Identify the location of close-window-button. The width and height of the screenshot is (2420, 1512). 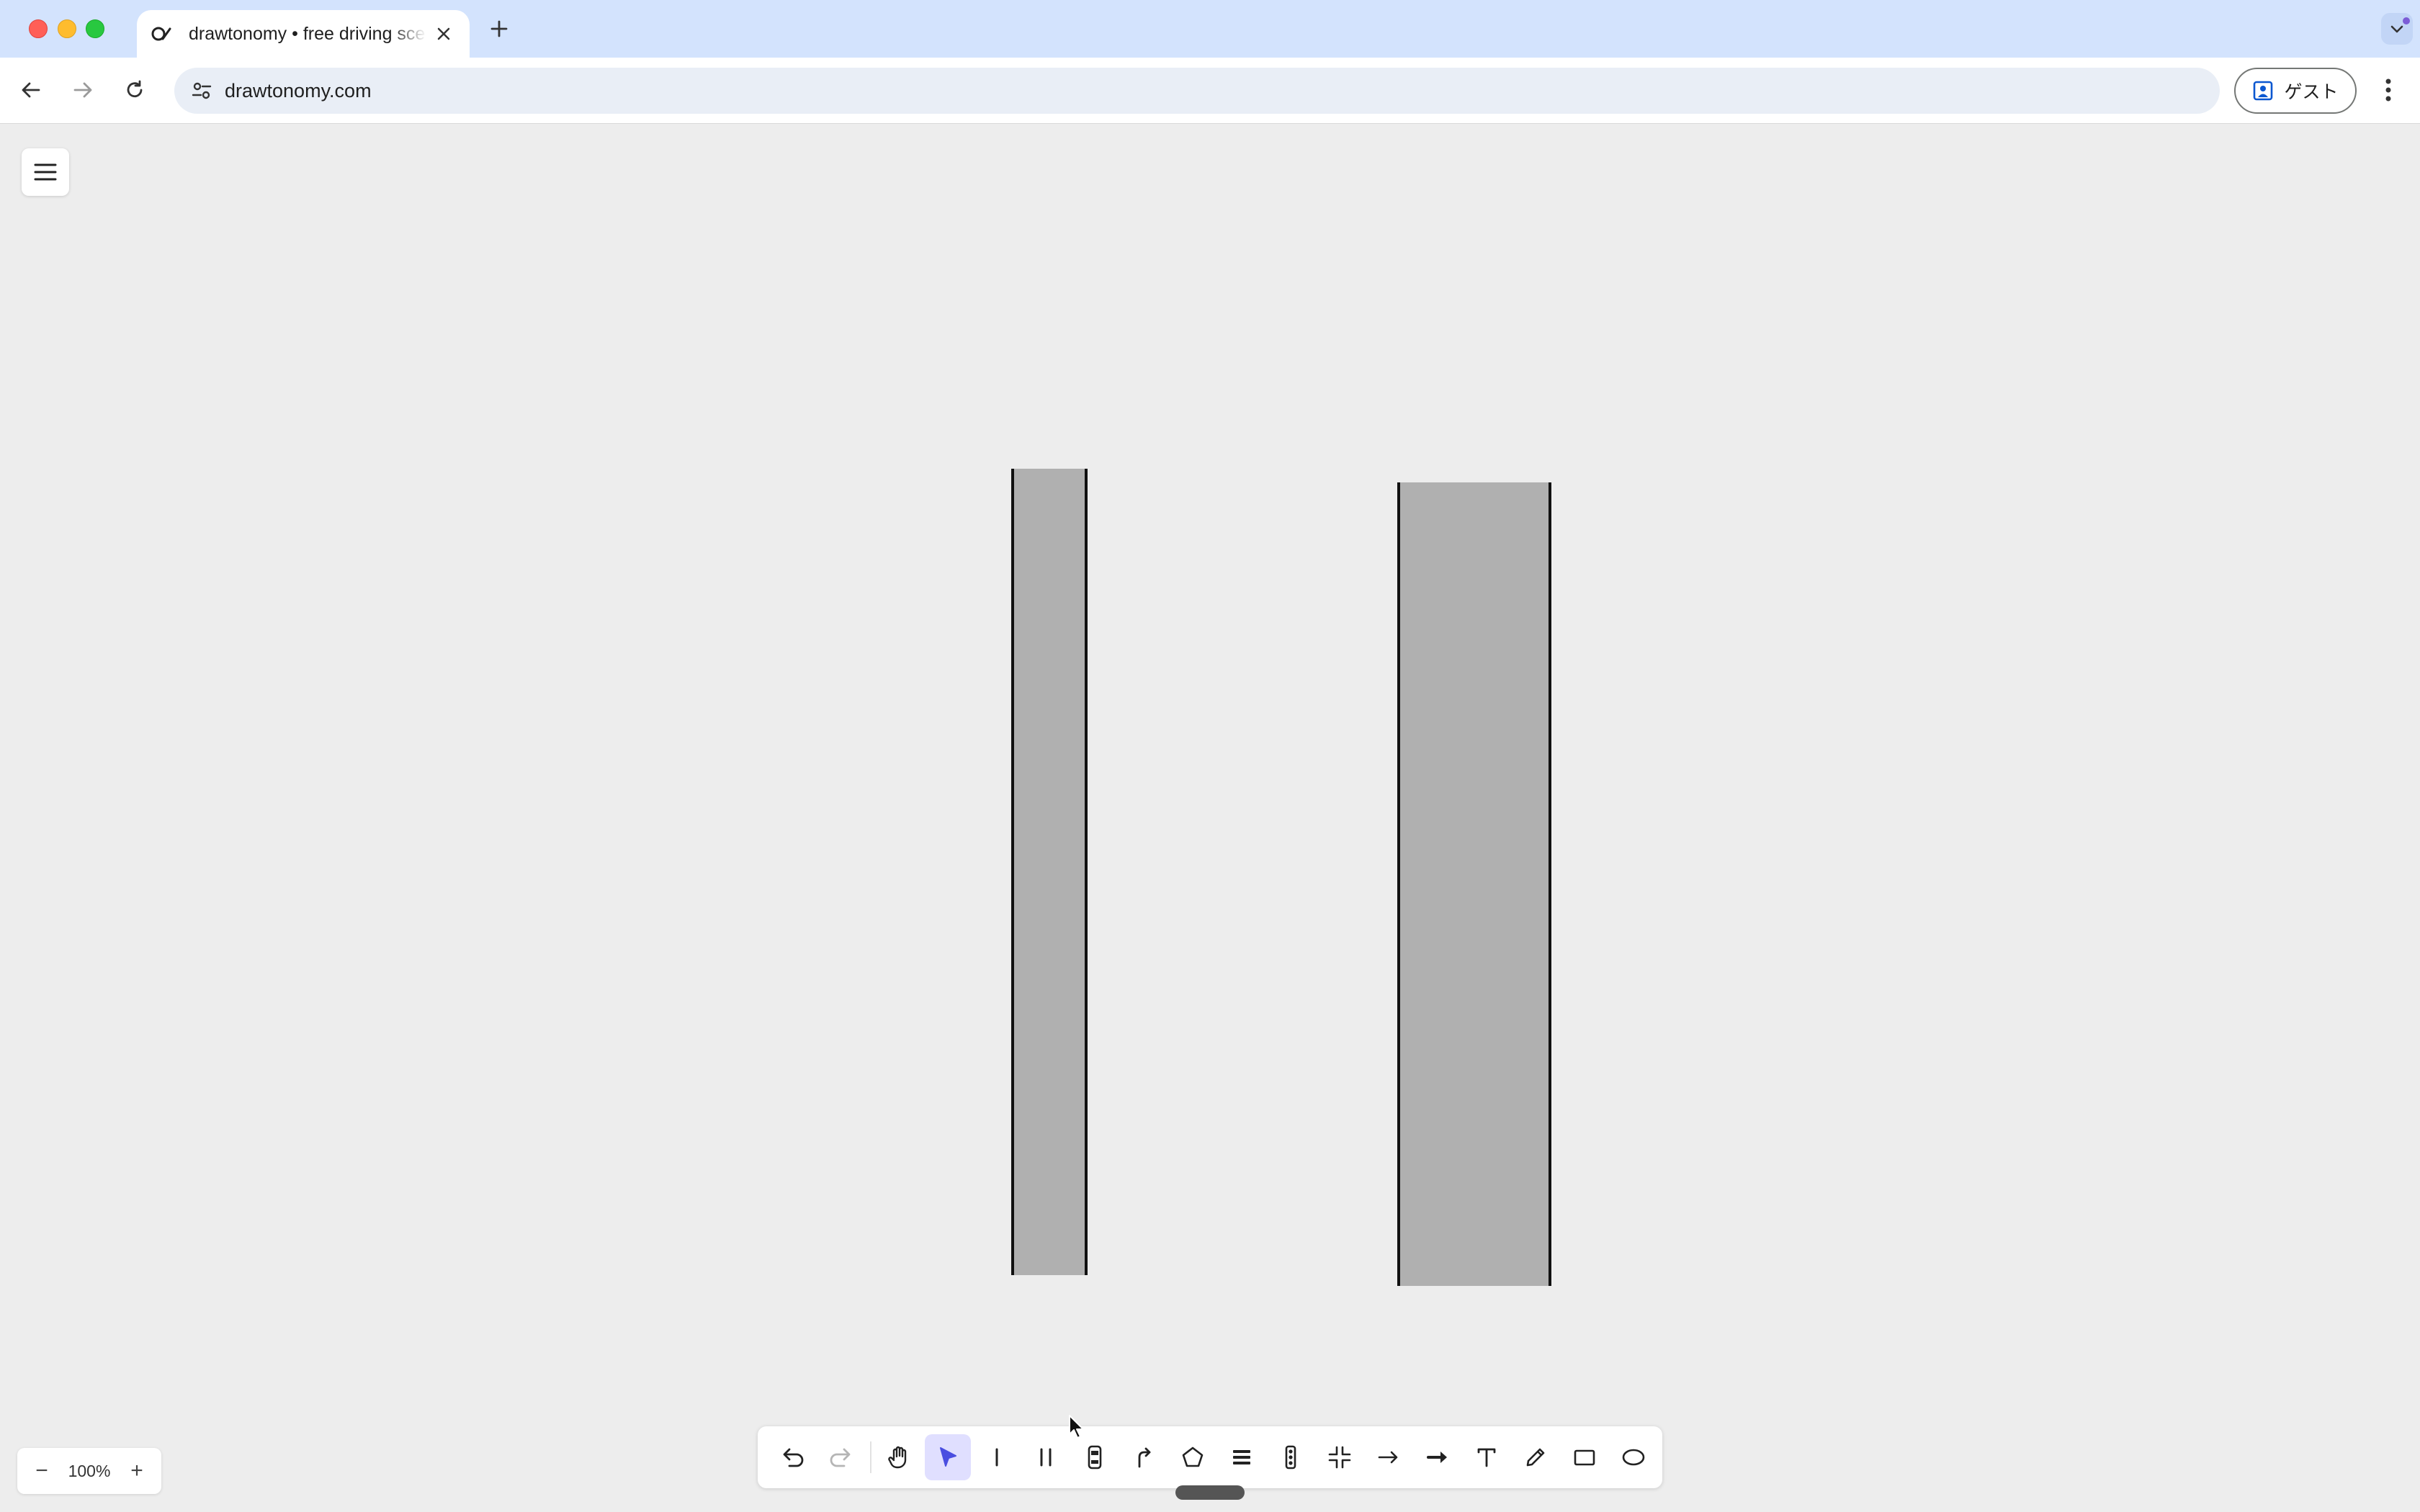
(38, 28).